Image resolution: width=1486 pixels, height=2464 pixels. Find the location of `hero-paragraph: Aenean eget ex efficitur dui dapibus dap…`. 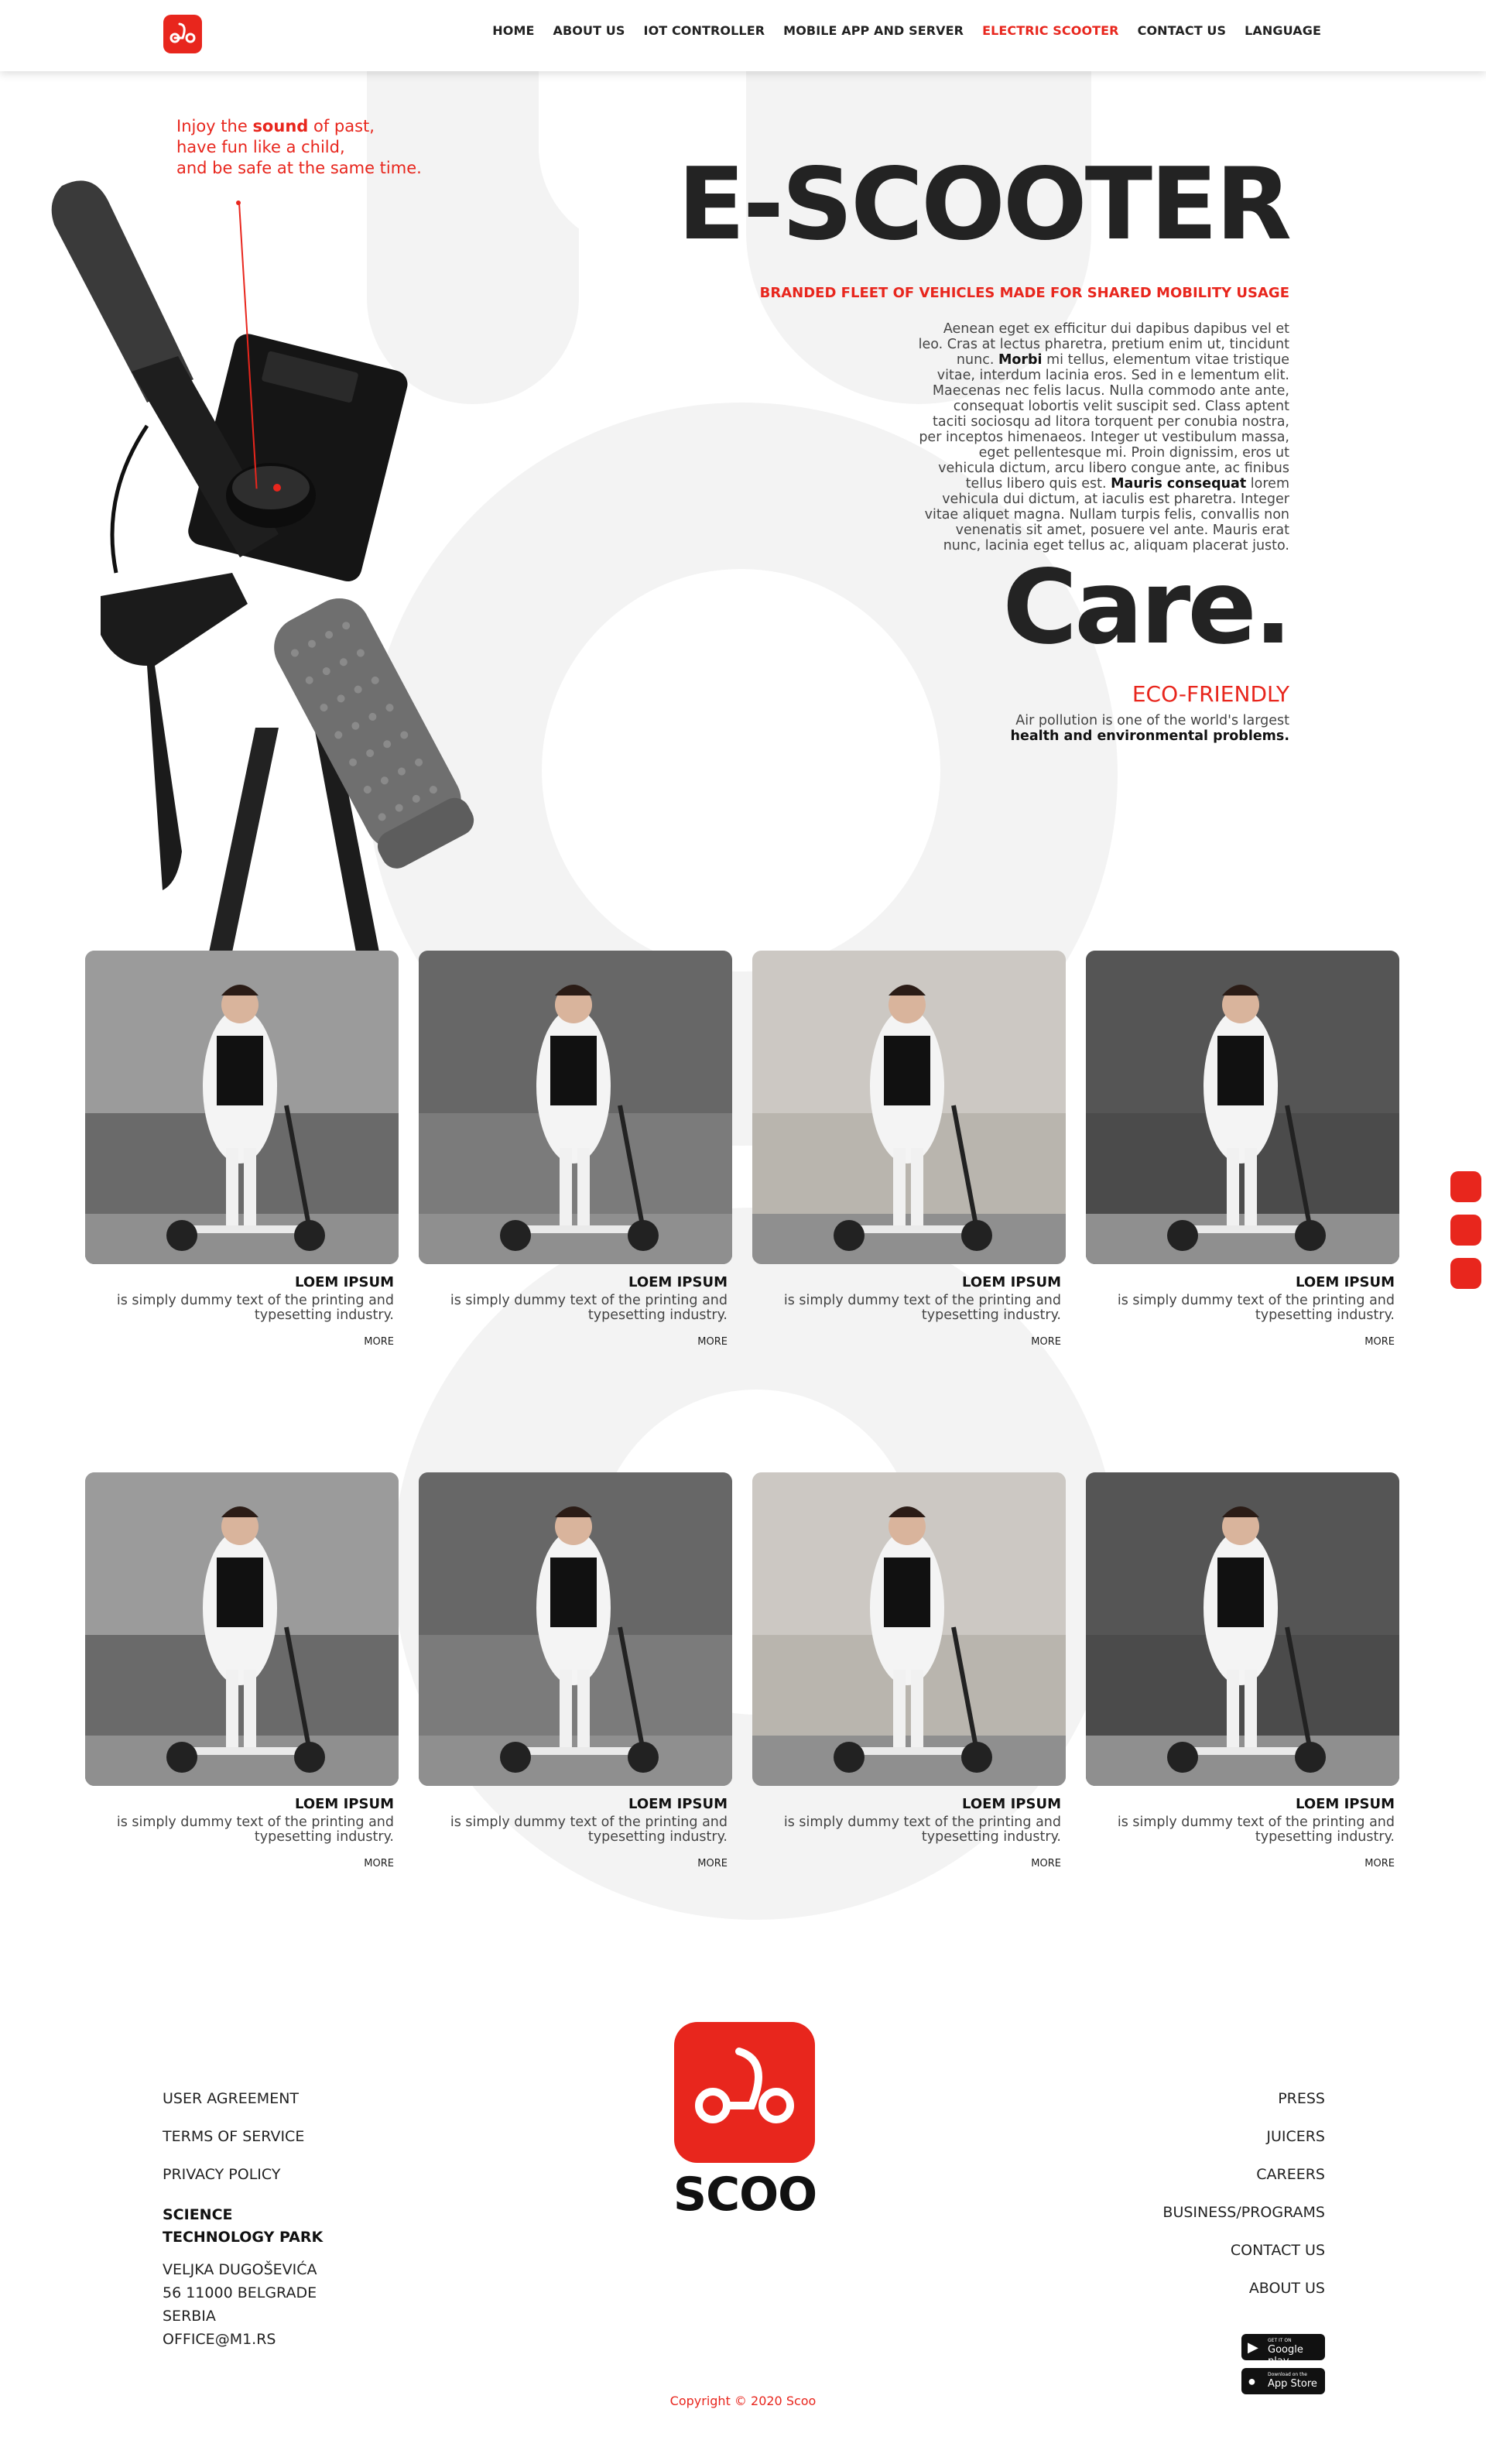

hero-paragraph: Aenean eget ex efficitur dui dapibus dap… is located at coordinates (1103, 437).